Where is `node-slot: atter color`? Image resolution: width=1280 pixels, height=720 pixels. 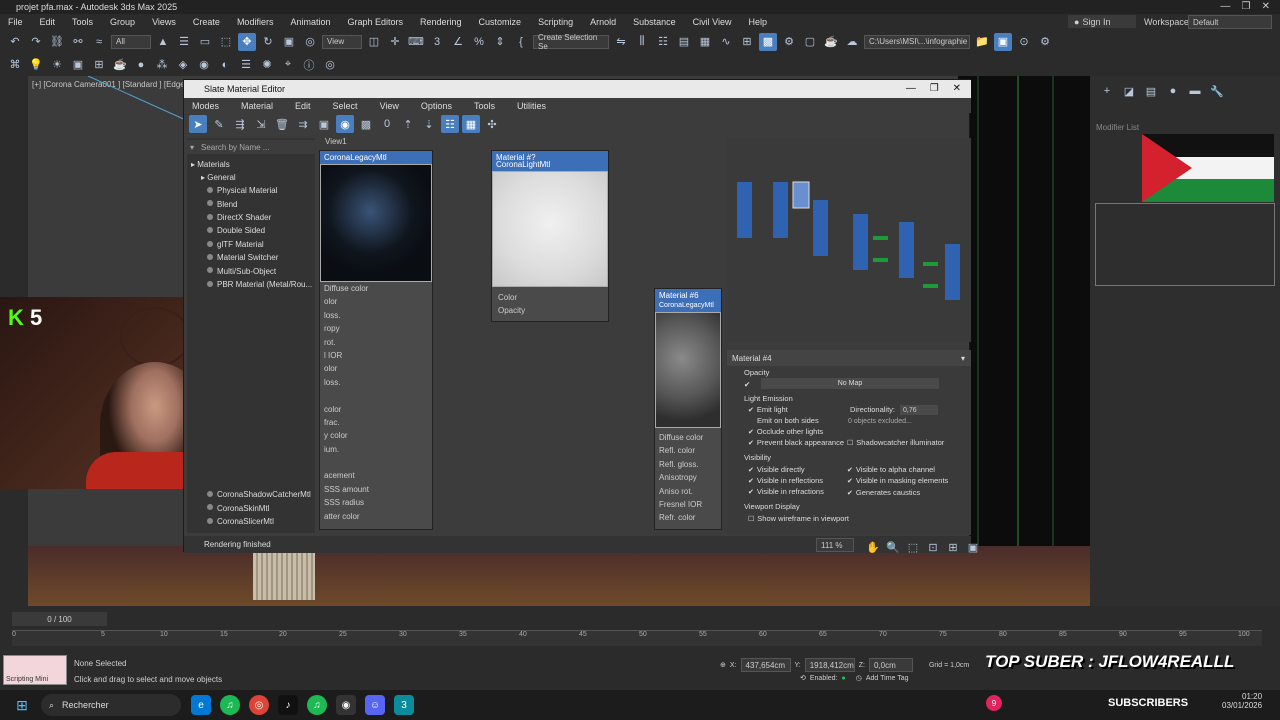 node-slot: atter color is located at coordinates (378, 516).